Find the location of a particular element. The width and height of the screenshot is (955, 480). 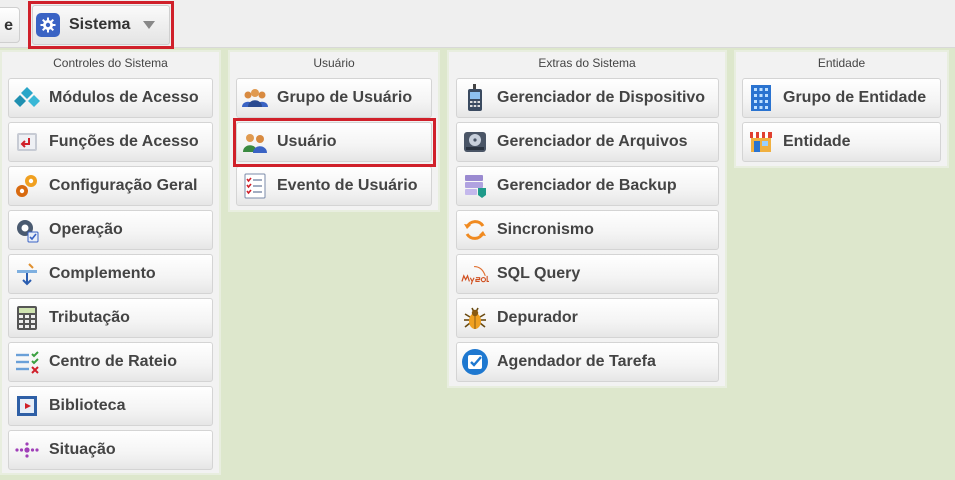

hard-drive-icon is located at coordinates (475, 142).